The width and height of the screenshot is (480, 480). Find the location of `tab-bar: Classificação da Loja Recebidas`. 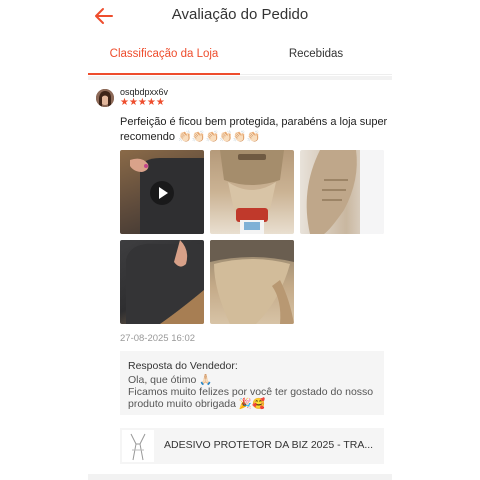

tab-bar: Classificação da Loja Recebidas is located at coordinates (240, 55).